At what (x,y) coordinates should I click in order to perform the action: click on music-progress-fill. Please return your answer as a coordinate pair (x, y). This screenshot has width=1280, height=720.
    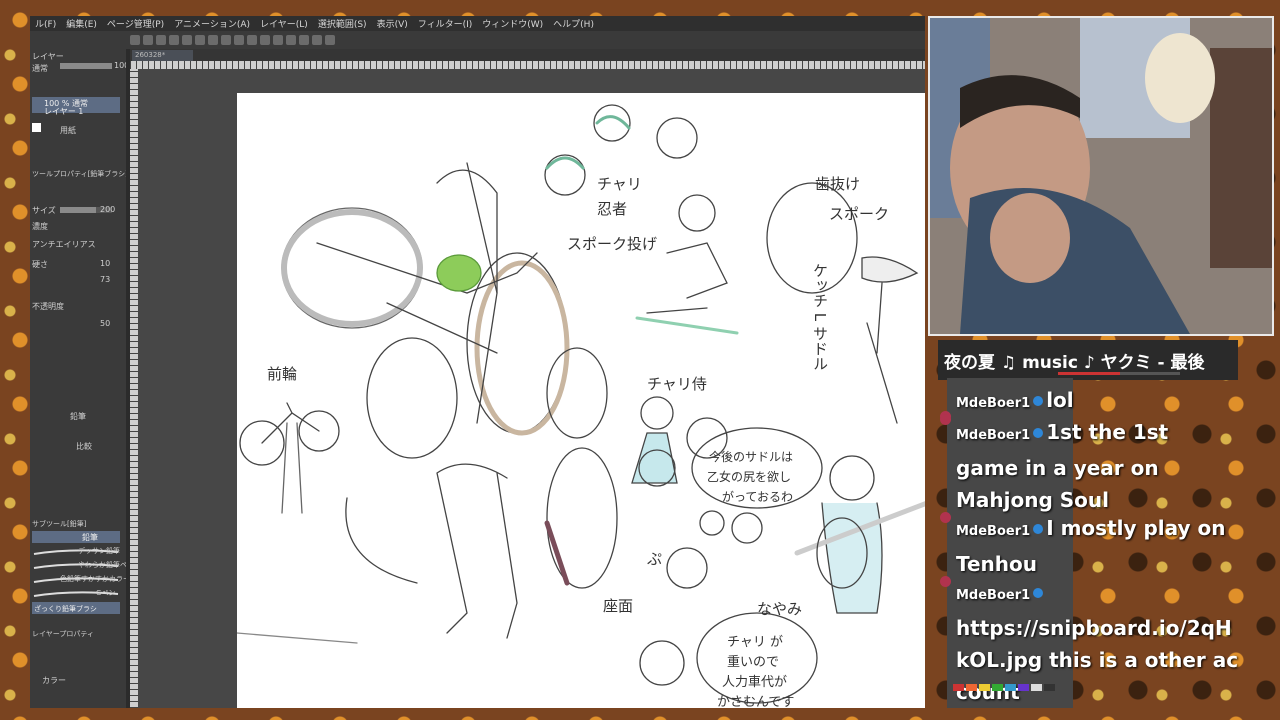
    Looking at the image, I should click on (1089, 373).